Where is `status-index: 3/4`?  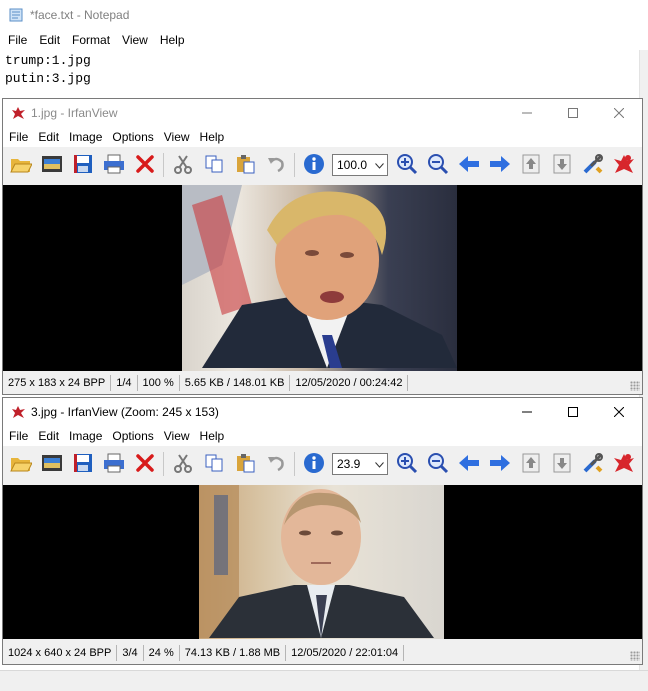 status-index: 3/4 is located at coordinates (130, 653).